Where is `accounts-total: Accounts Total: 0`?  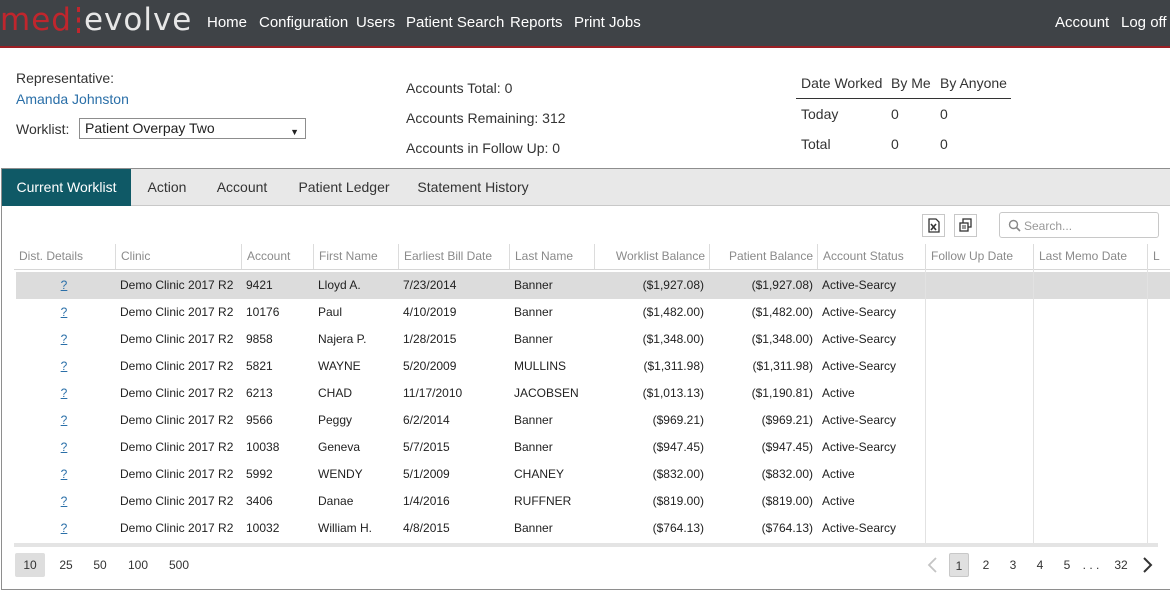
accounts-total: Accounts Total: 0 is located at coordinates (459, 88).